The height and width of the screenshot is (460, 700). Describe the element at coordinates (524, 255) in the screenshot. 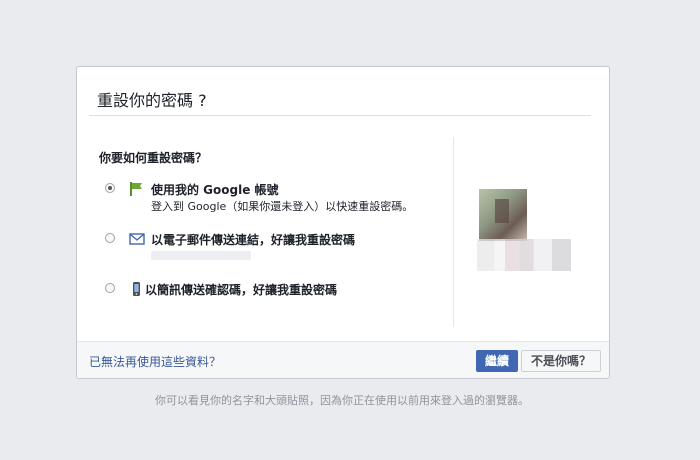

I see `masked-user-name` at that location.